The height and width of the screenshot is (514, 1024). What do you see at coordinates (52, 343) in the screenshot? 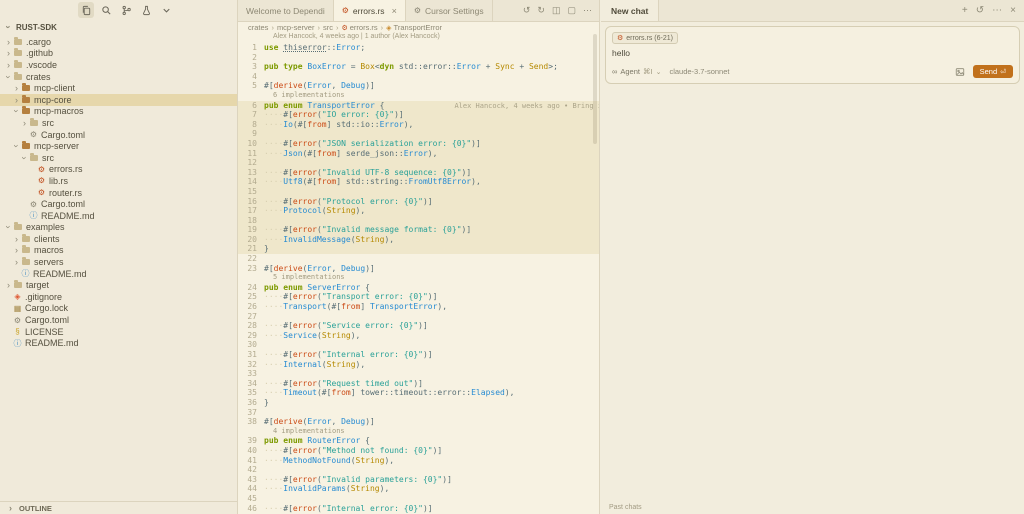
I see `tree-item-label: README.md` at bounding box center [52, 343].